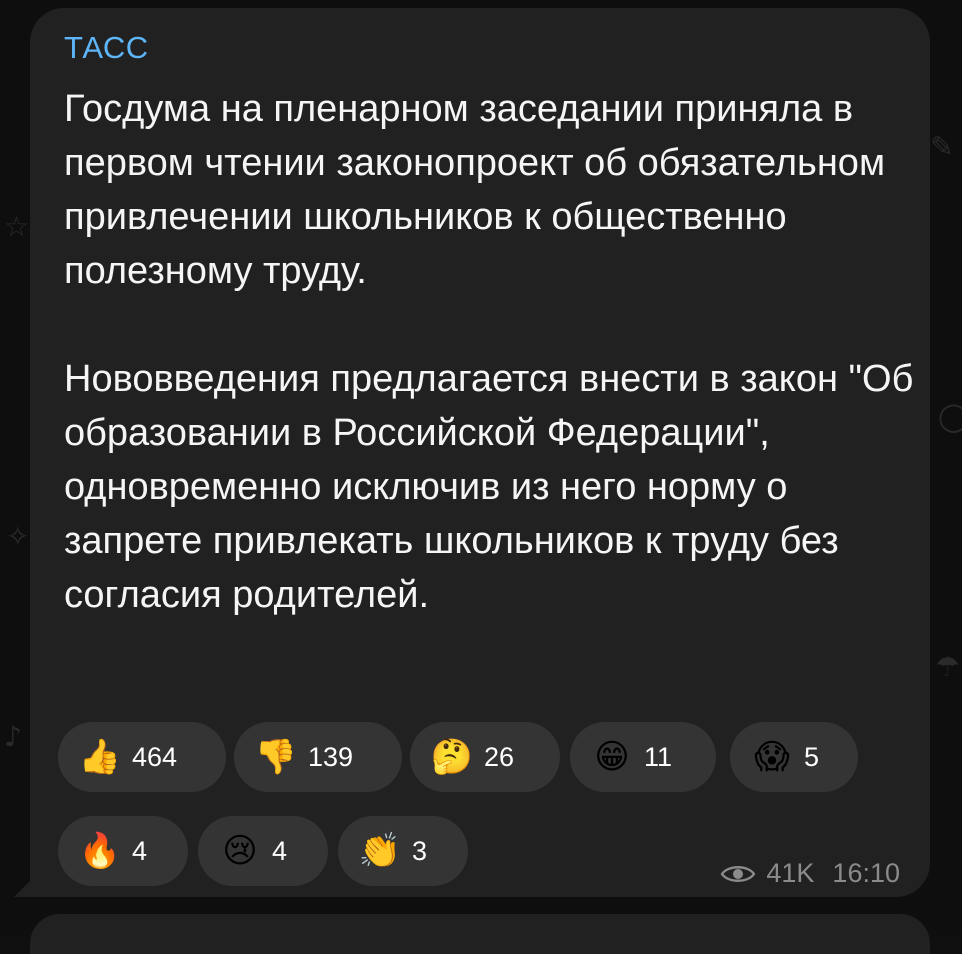 The height and width of the screenshot is (954, 962). I want to click on doodle-icon: ✎, so click(942, 146).